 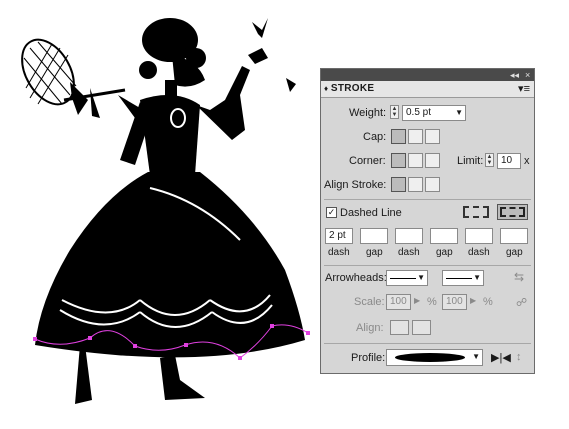 What do you see at coordinates (368, 358) in the screenshot?
I see `profile-label: Profile:` at bounding box center [368, 358].